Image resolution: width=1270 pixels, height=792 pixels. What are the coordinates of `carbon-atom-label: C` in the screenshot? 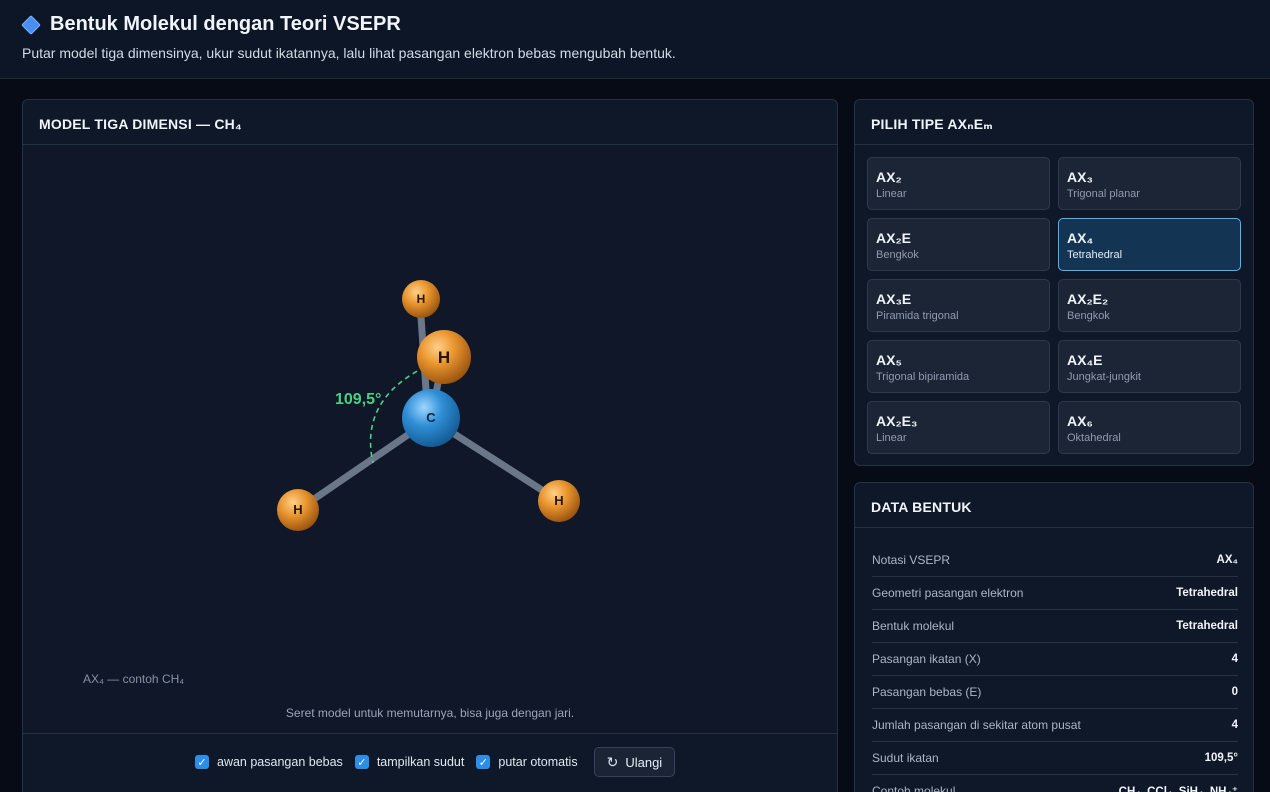 It's located at (431, 417).